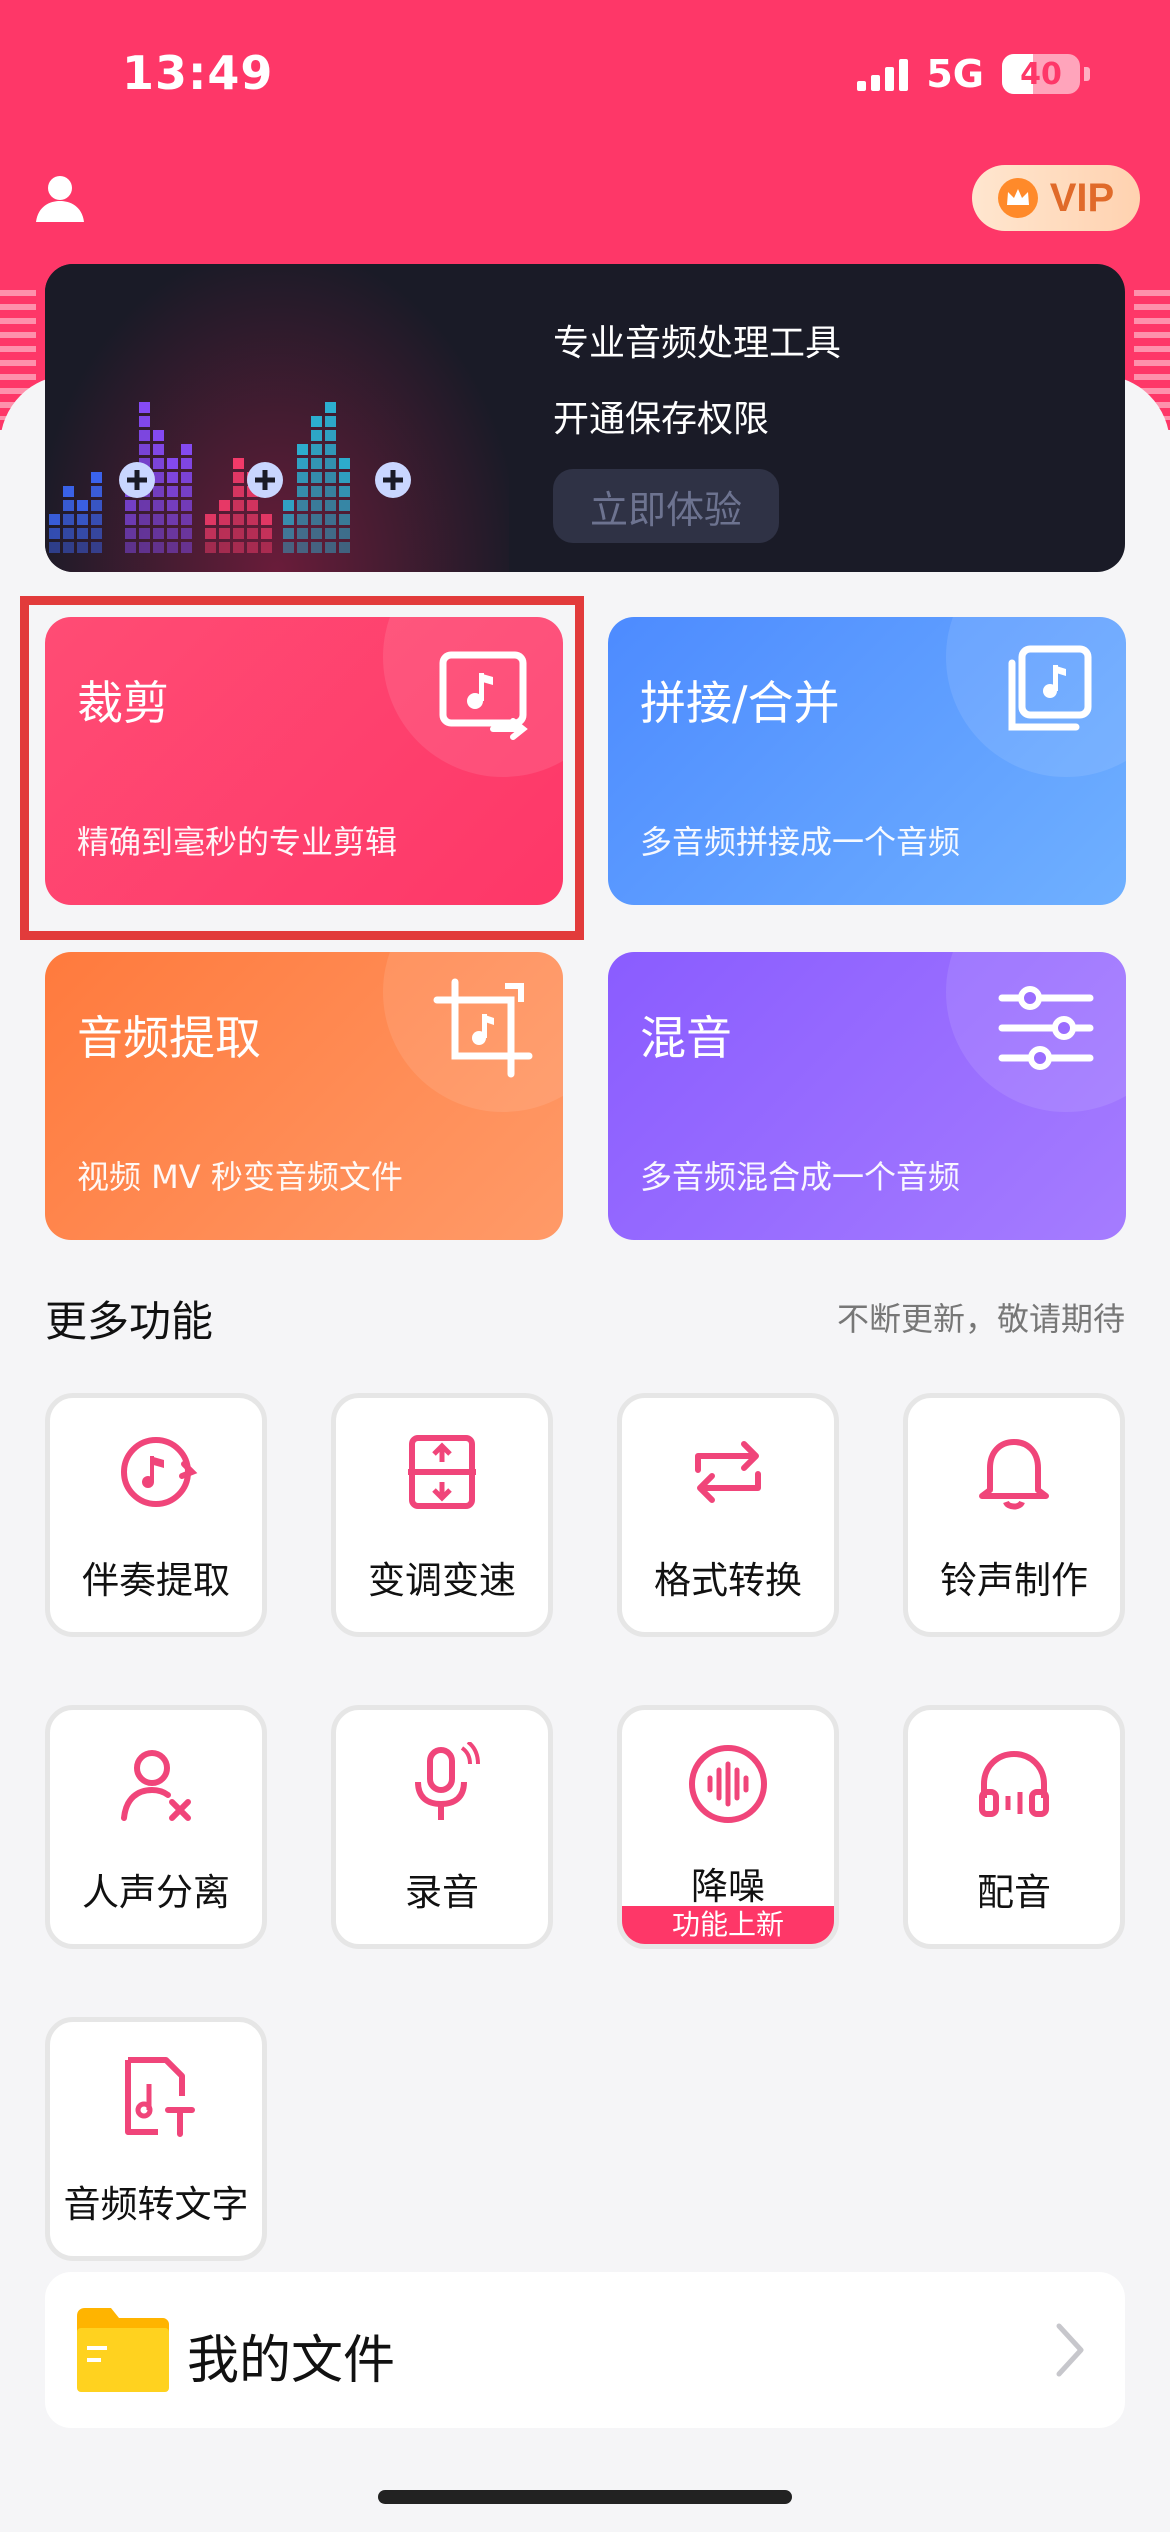 The height and width of the screenshot is (2532, 1170). What do you see at coordinates (198, 73) in the screenshot?
I see `status-time: 13:49` at bounding box center [198, 73].